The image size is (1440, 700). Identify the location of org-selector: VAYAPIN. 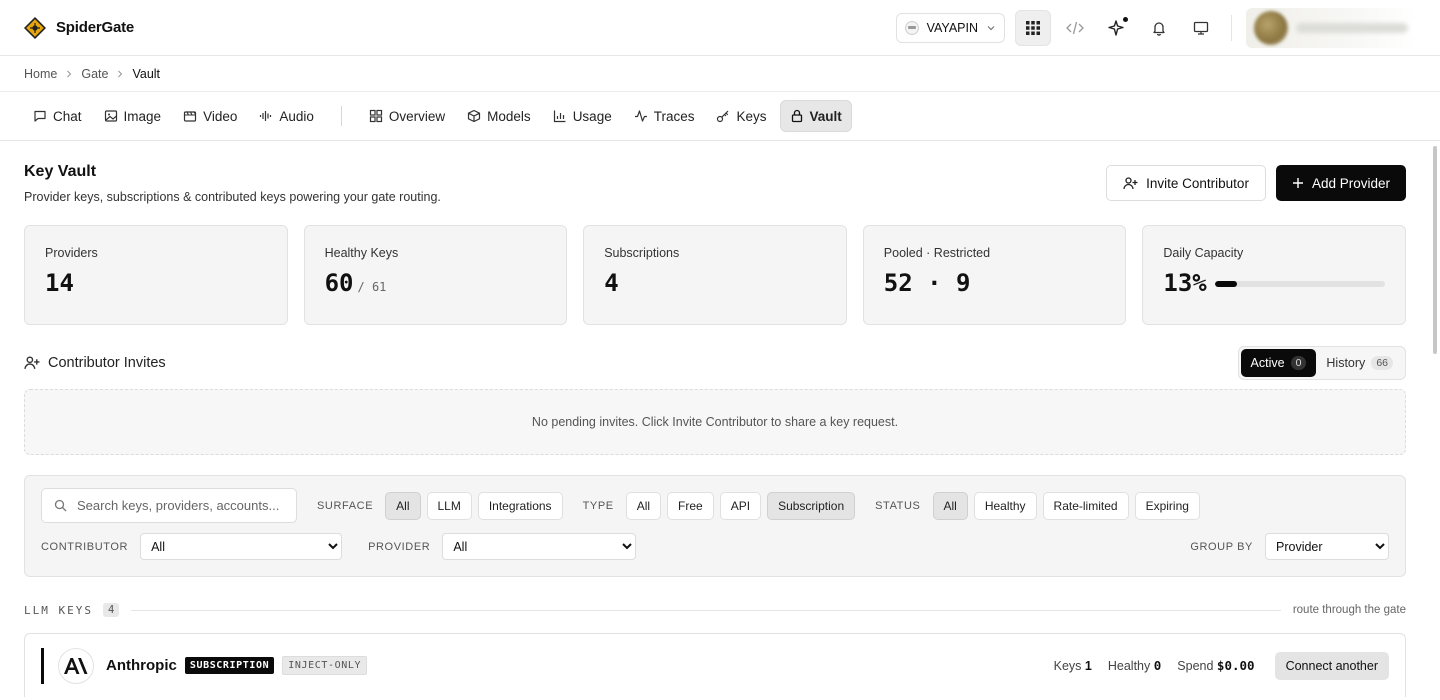
(950, 27).